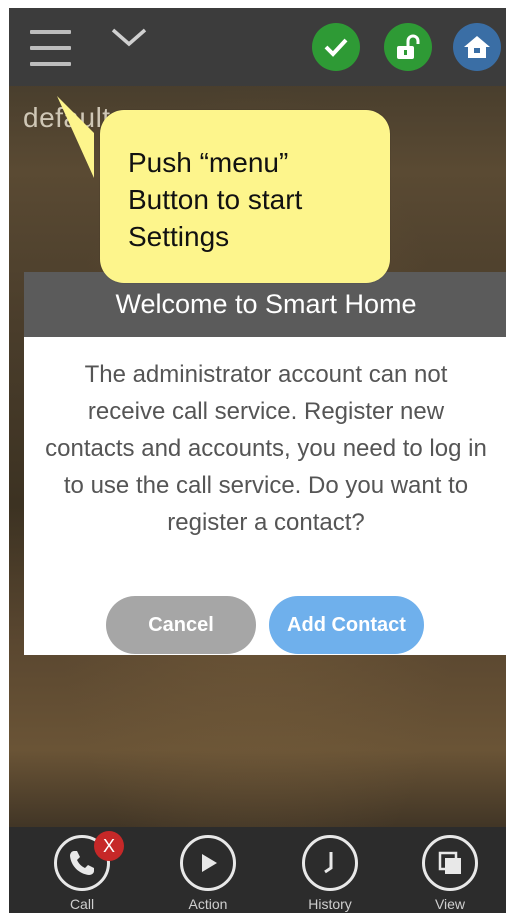 This screenshot has width=513, height=913. I want to click on nav-call: X Call, so click(86, 872).